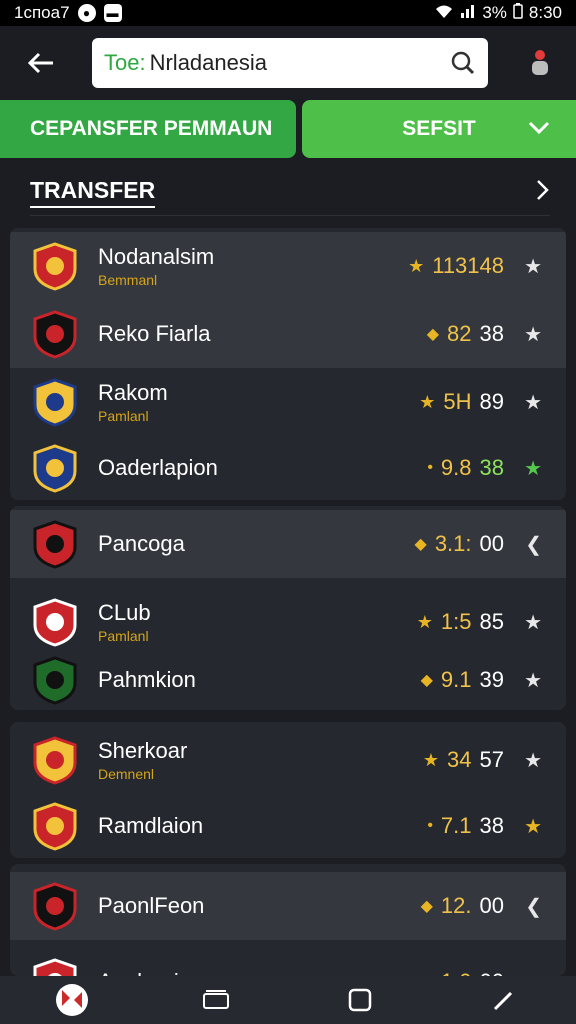 This screenshot has height=1024, width=576. Describe the element at coordinates (290, 193) in the screenshot. I see `section-header: TRANSFER` at that location.